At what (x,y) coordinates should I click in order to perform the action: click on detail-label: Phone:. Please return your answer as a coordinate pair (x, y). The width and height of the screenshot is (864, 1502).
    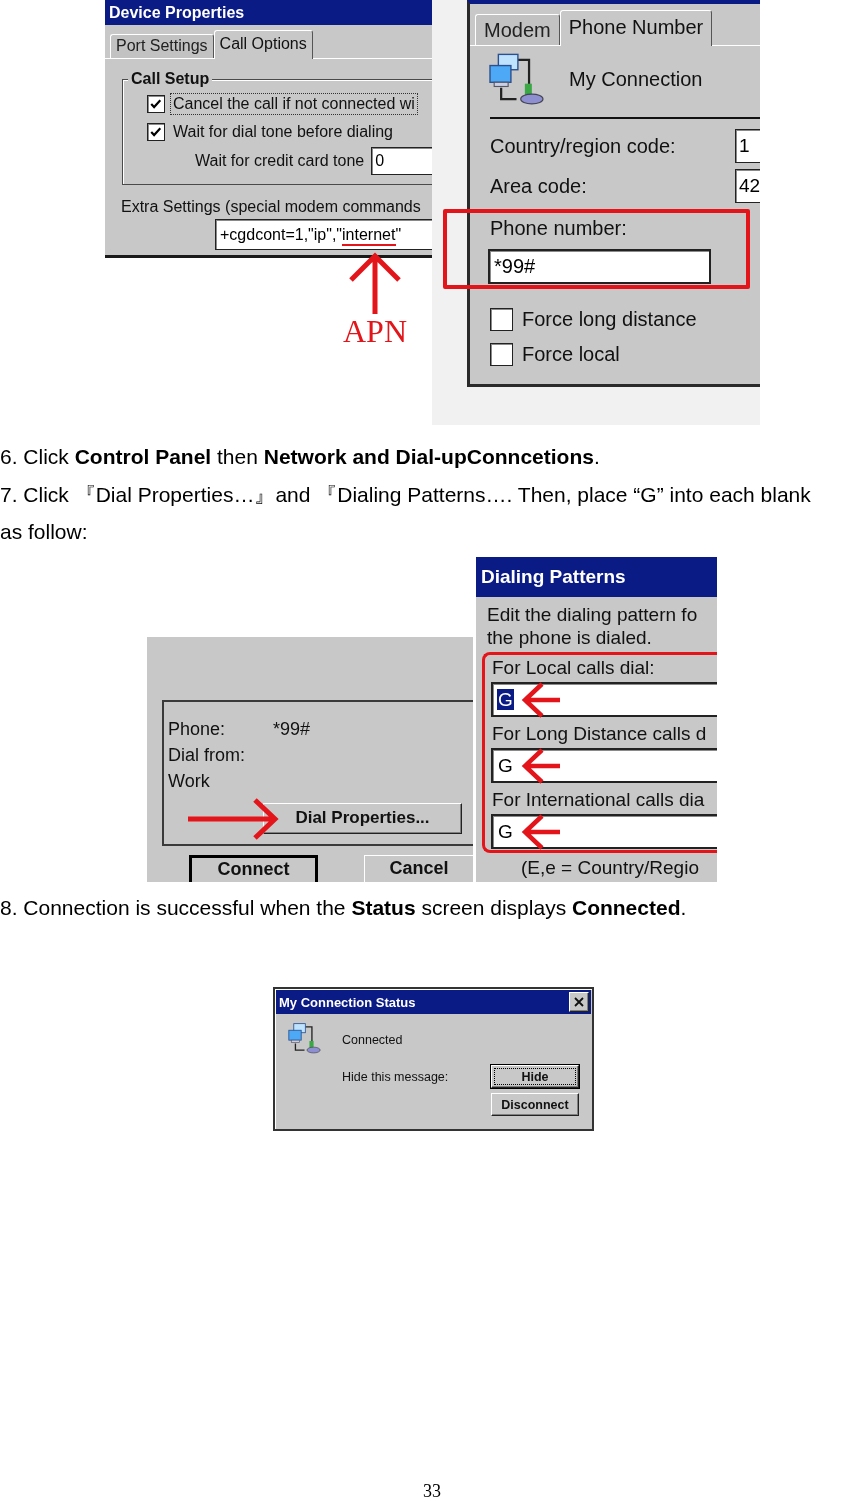
    Looking at the image, I should click on (197, 729).